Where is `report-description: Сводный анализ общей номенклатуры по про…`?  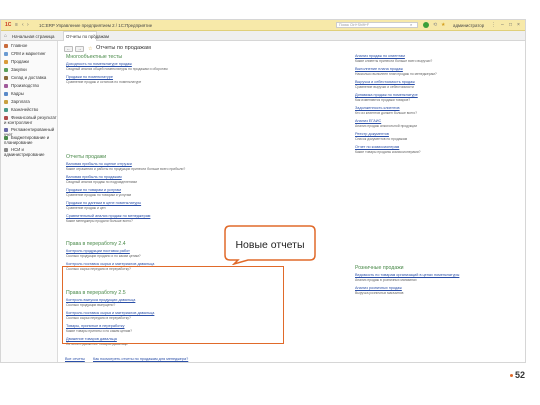 report-description: Сводный анализ общей номенклатуры по про… is located at coordinates (117, 69).